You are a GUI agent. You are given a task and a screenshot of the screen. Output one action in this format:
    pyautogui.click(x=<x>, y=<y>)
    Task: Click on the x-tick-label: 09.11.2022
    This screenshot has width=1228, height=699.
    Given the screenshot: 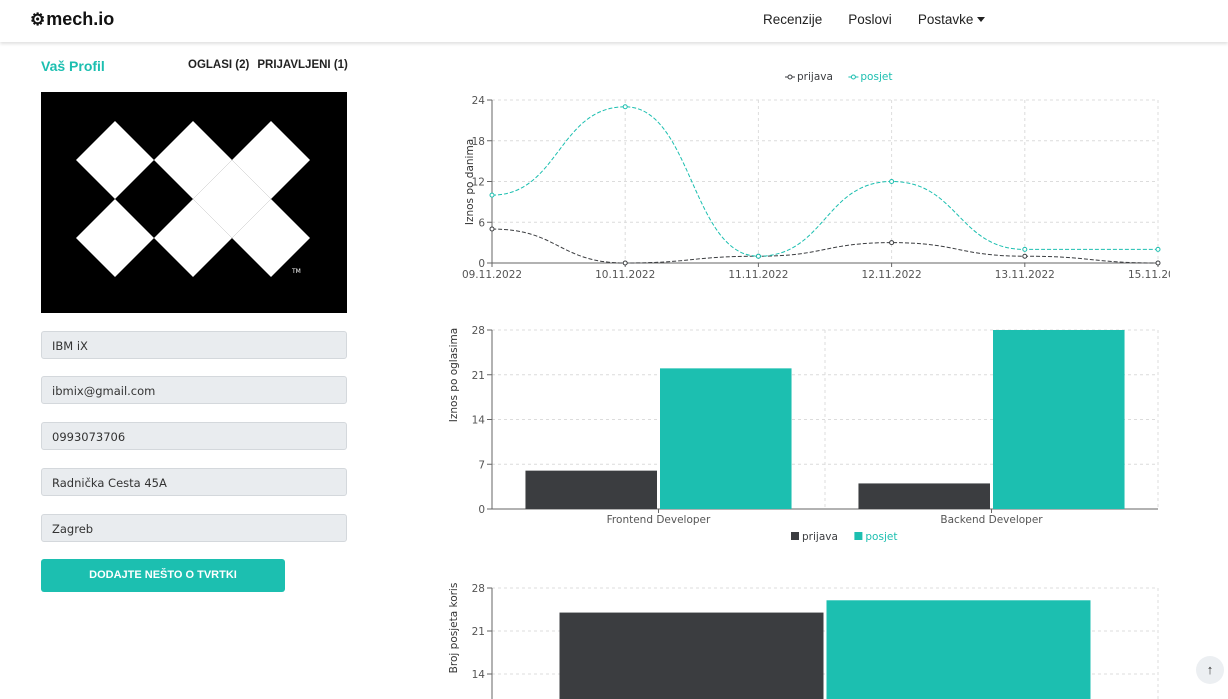 What is the action you would take?
    pyautogui.click(x=492, y=275)
    